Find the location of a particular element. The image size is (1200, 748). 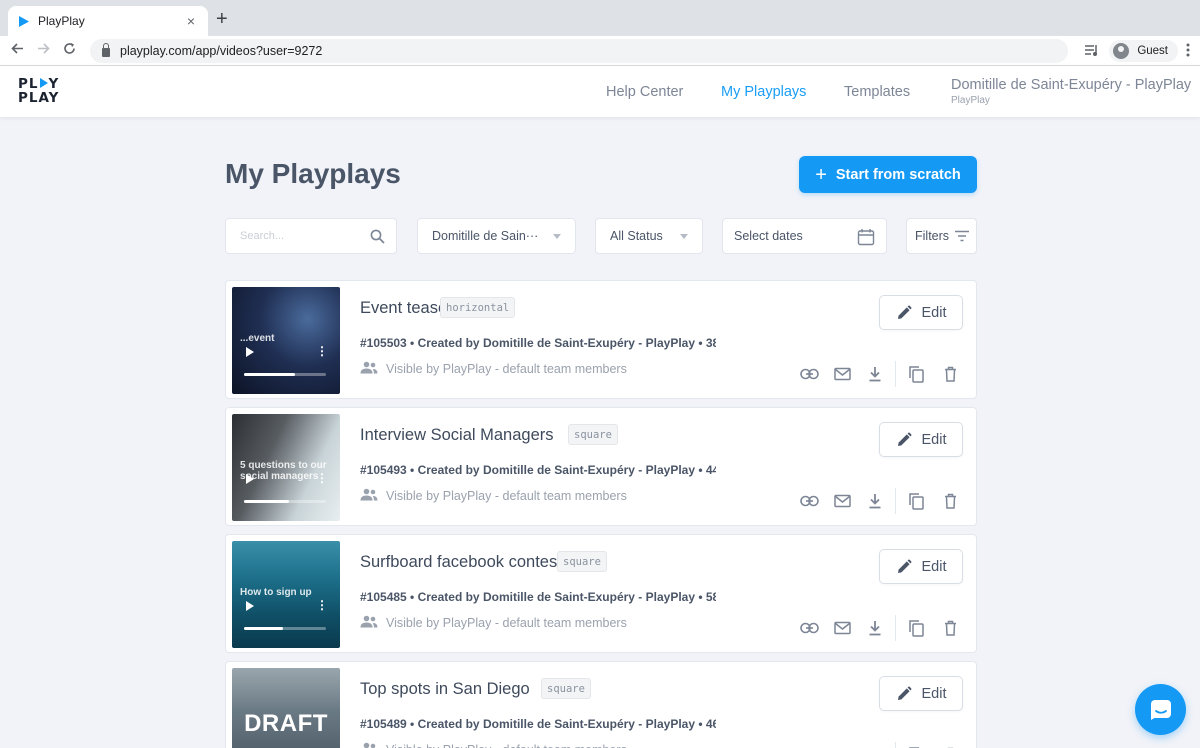

date-picker: Select dates is located at coordinates (804, 236).